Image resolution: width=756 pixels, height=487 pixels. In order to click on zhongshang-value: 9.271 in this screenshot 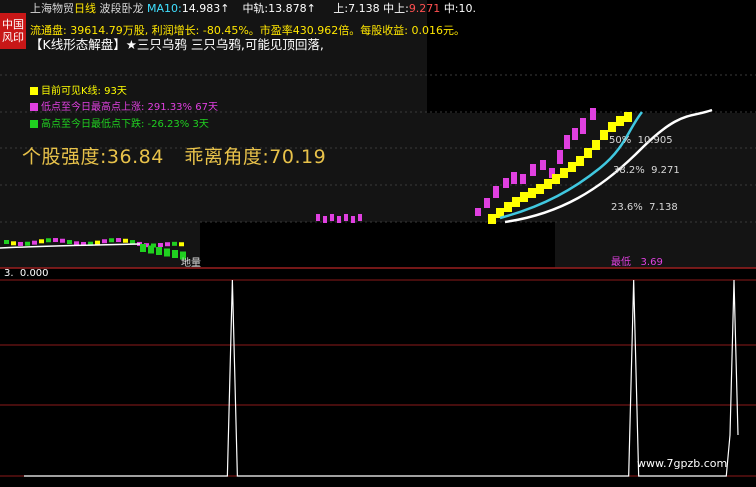, I will do `click(424, 8)`.